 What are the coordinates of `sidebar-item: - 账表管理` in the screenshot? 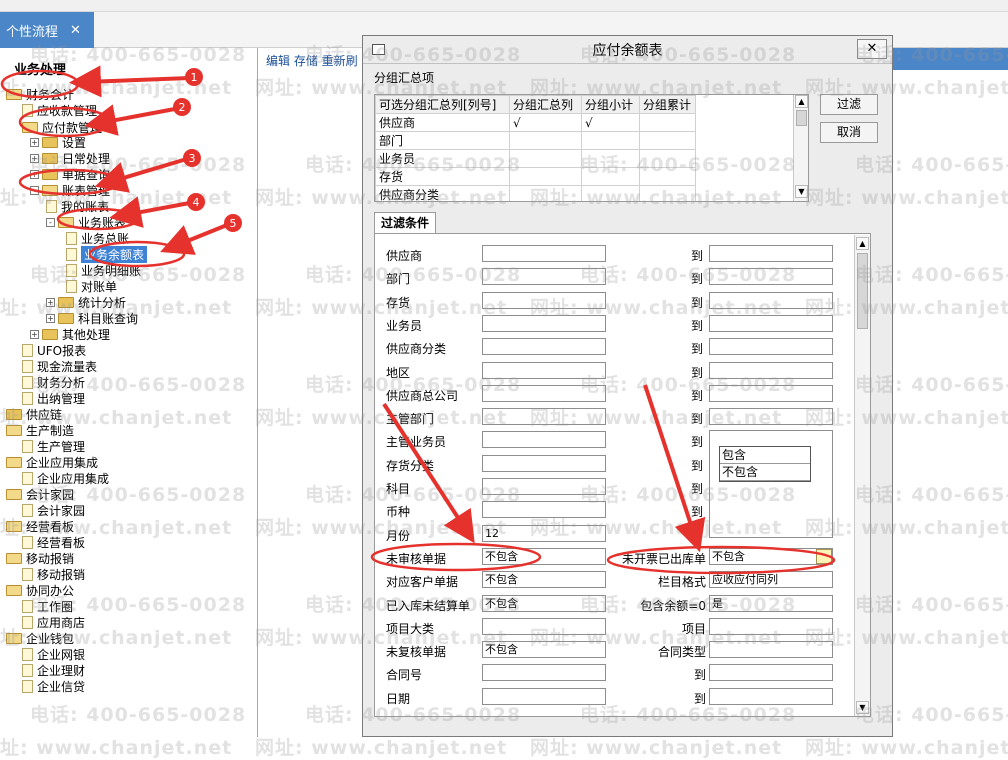 It's located at (70, 190).